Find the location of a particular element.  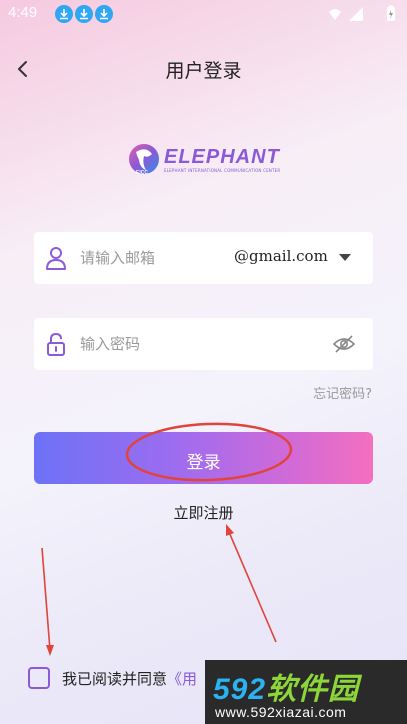

site-watermark: 592软件园 www.592xiazai.com is located at coordinates (306, 692).